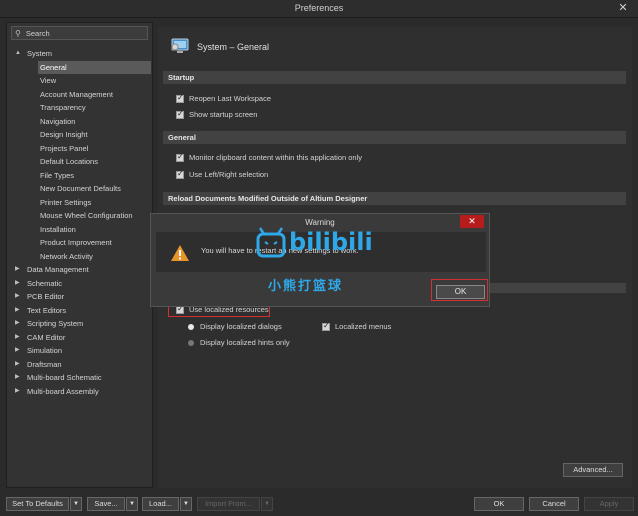  What do you see at coordinates (316, 262) in the screenshot?
I see `bilibili-watermark: bilibili 小熊打篮球` at bounding box center [316, 262].